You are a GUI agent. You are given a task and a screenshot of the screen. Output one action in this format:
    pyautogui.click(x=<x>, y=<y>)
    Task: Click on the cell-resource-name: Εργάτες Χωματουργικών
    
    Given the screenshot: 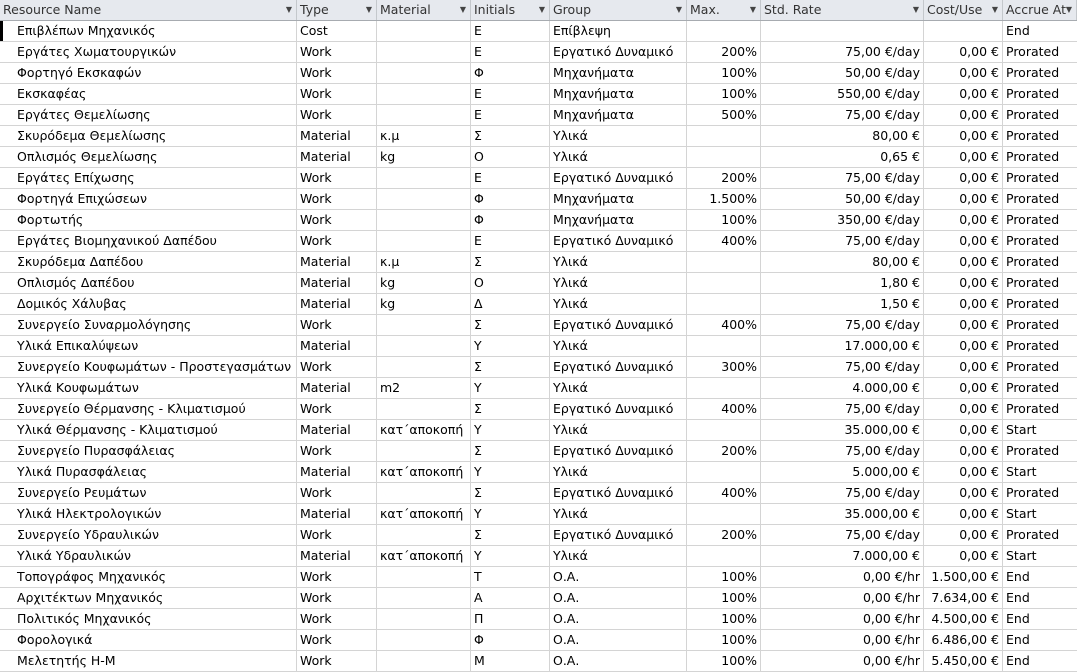 What is the action you would take?
    pyautogui.click(x=148, y=52)
    